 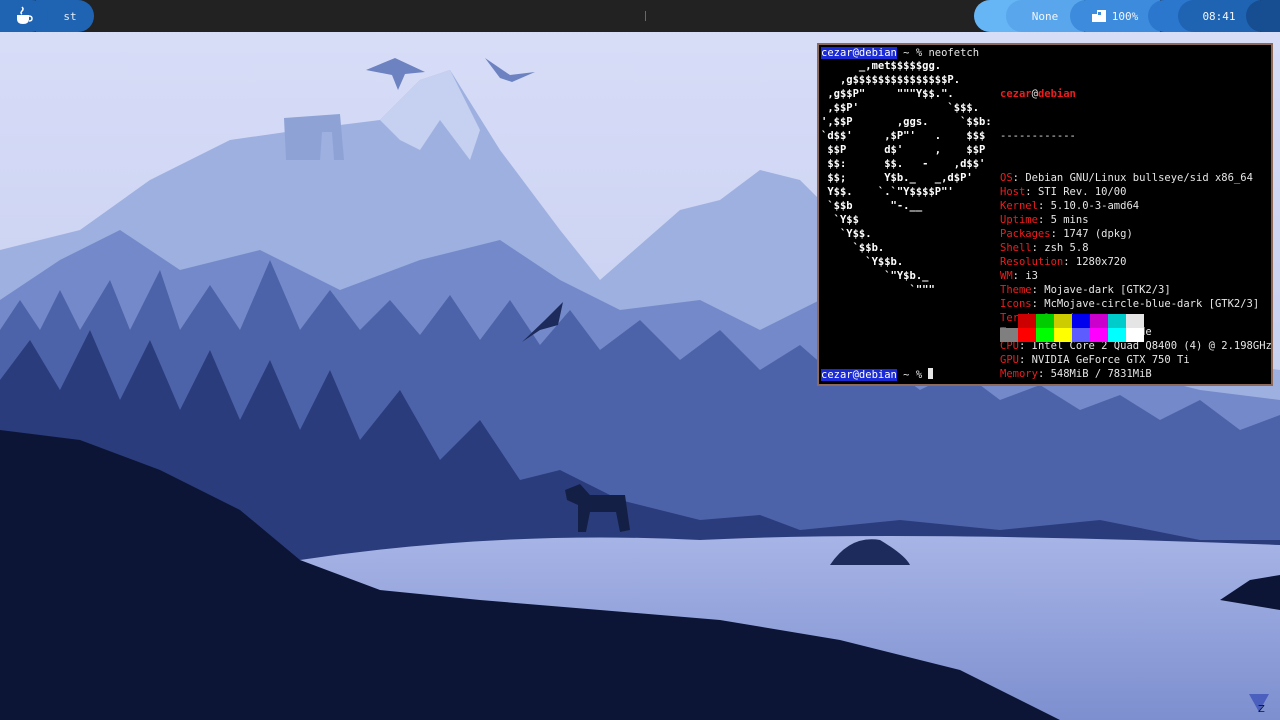 I want to click on info-value: 548MiB / 7831MiB, so click(x=1101, y=374).